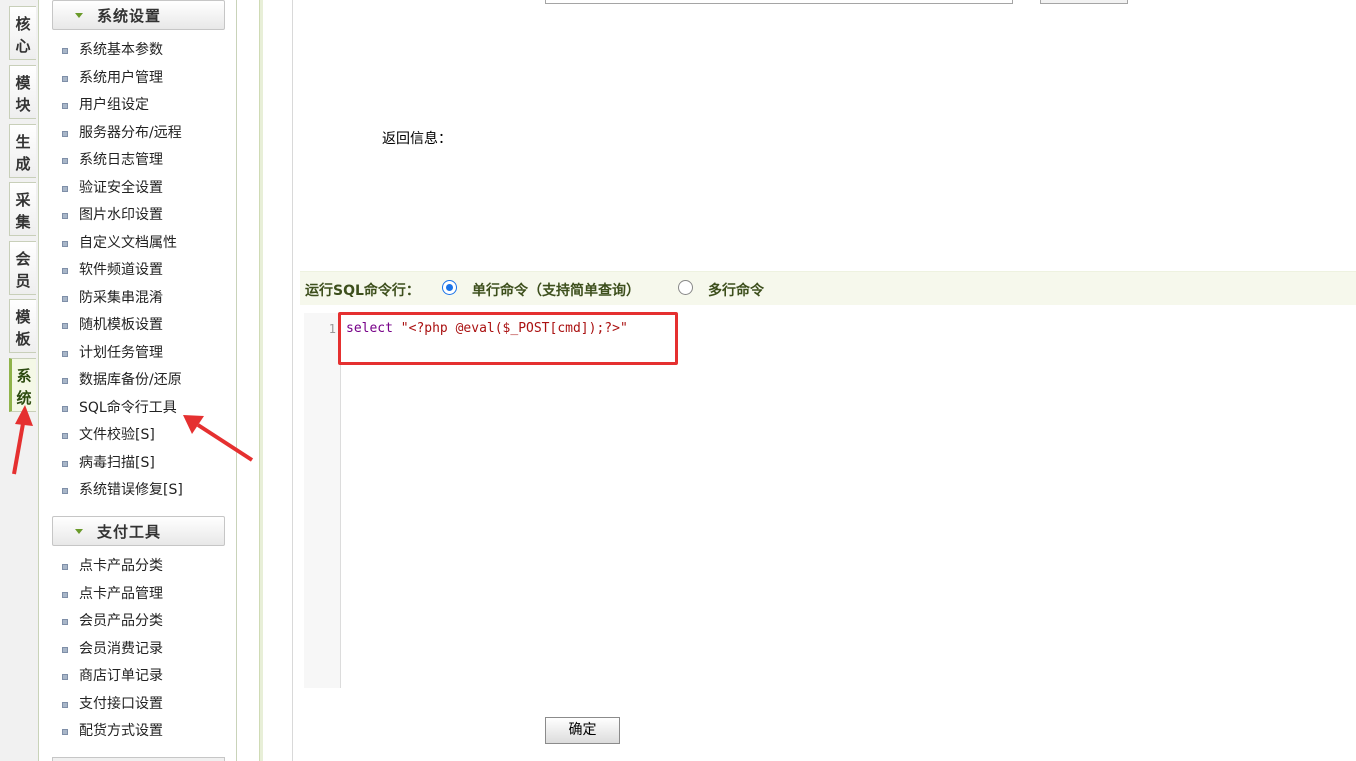 Image resolution: width=1356 pixels, height=761 pixels. Describe the element at coordinates (121, 352) in the screenshot. I see `menu-item-label: 计划任务管理` at that location.